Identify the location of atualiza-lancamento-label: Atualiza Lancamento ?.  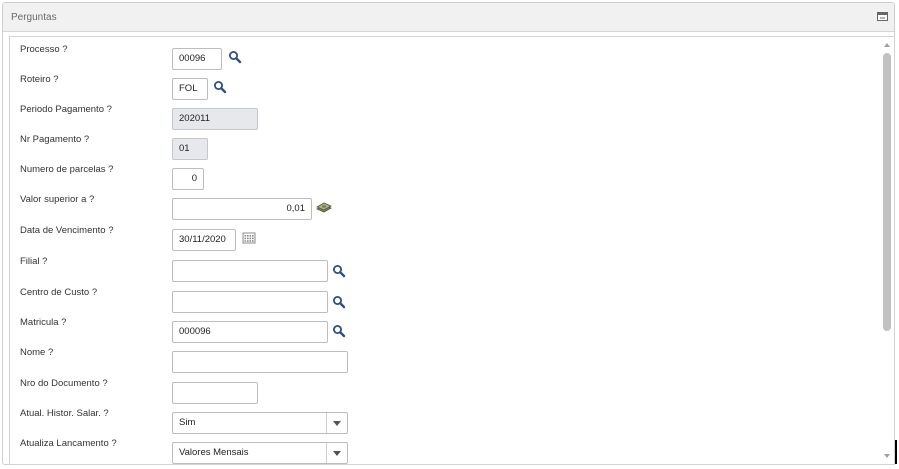
(68, 443).